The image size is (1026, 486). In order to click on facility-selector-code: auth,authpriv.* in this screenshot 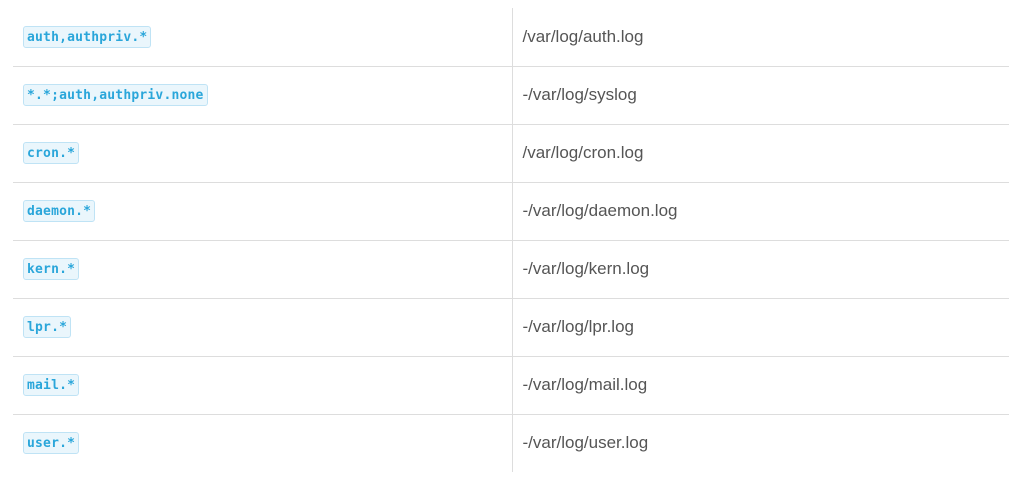, I will do `click(87, 36)`.